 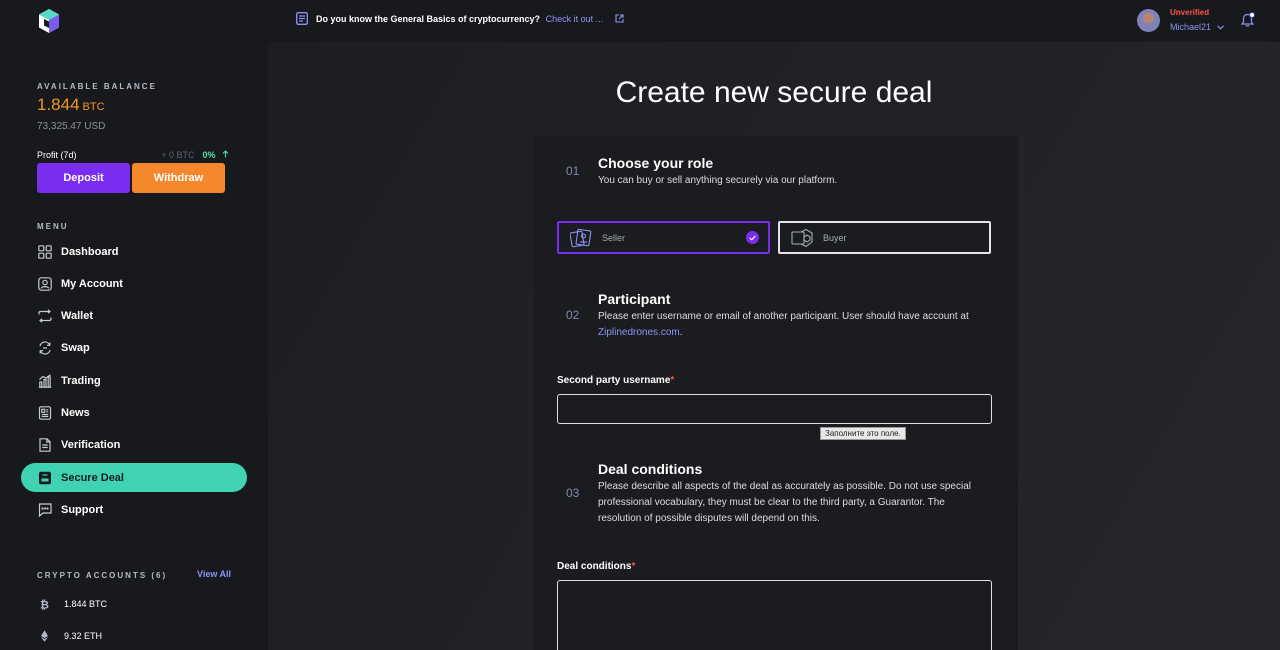 I want to click on field-label-text: Second party username, so click(x=614, y=380).